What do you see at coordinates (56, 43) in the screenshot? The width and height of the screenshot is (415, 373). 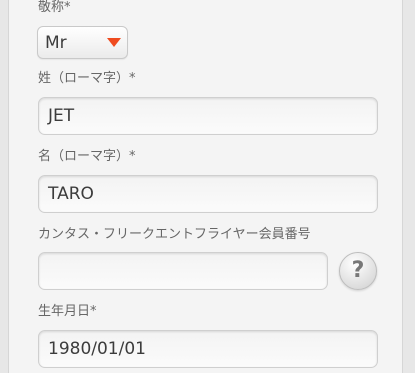 I see `title-select-value: Mr` at bounding box center [56, 43].